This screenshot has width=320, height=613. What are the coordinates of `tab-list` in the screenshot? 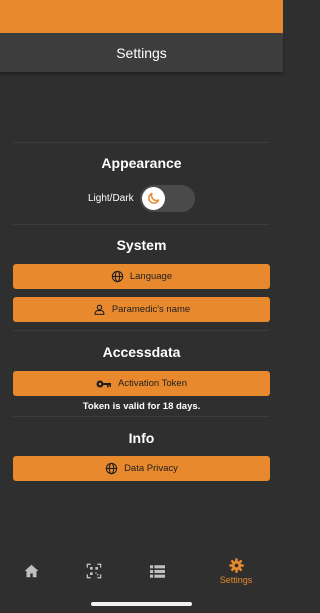 It's located at (157, 571).